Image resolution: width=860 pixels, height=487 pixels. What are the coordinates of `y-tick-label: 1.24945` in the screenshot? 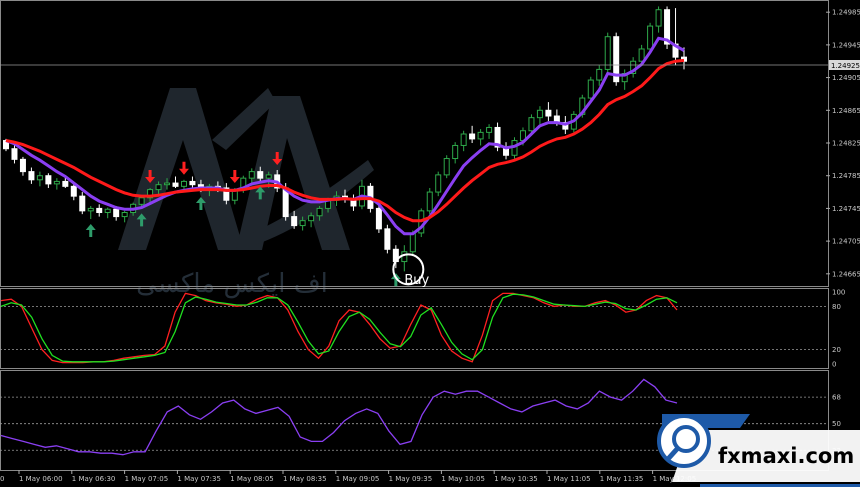 It's located at (846, 45).